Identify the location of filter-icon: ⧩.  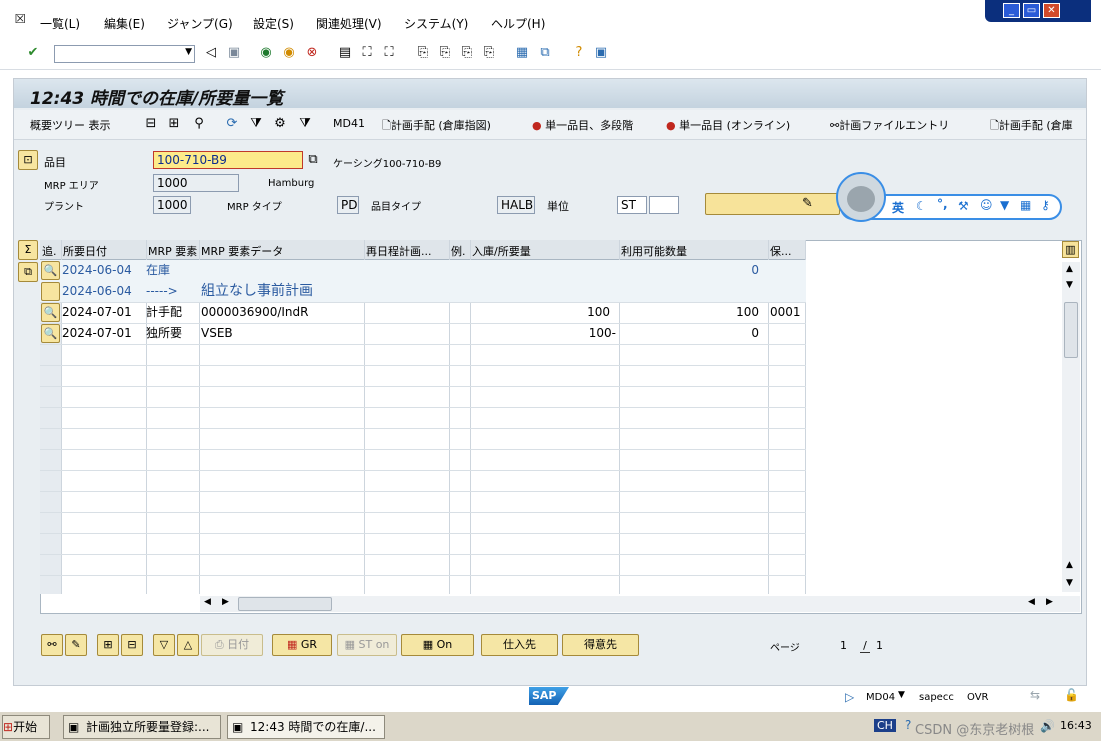
(256, 124).